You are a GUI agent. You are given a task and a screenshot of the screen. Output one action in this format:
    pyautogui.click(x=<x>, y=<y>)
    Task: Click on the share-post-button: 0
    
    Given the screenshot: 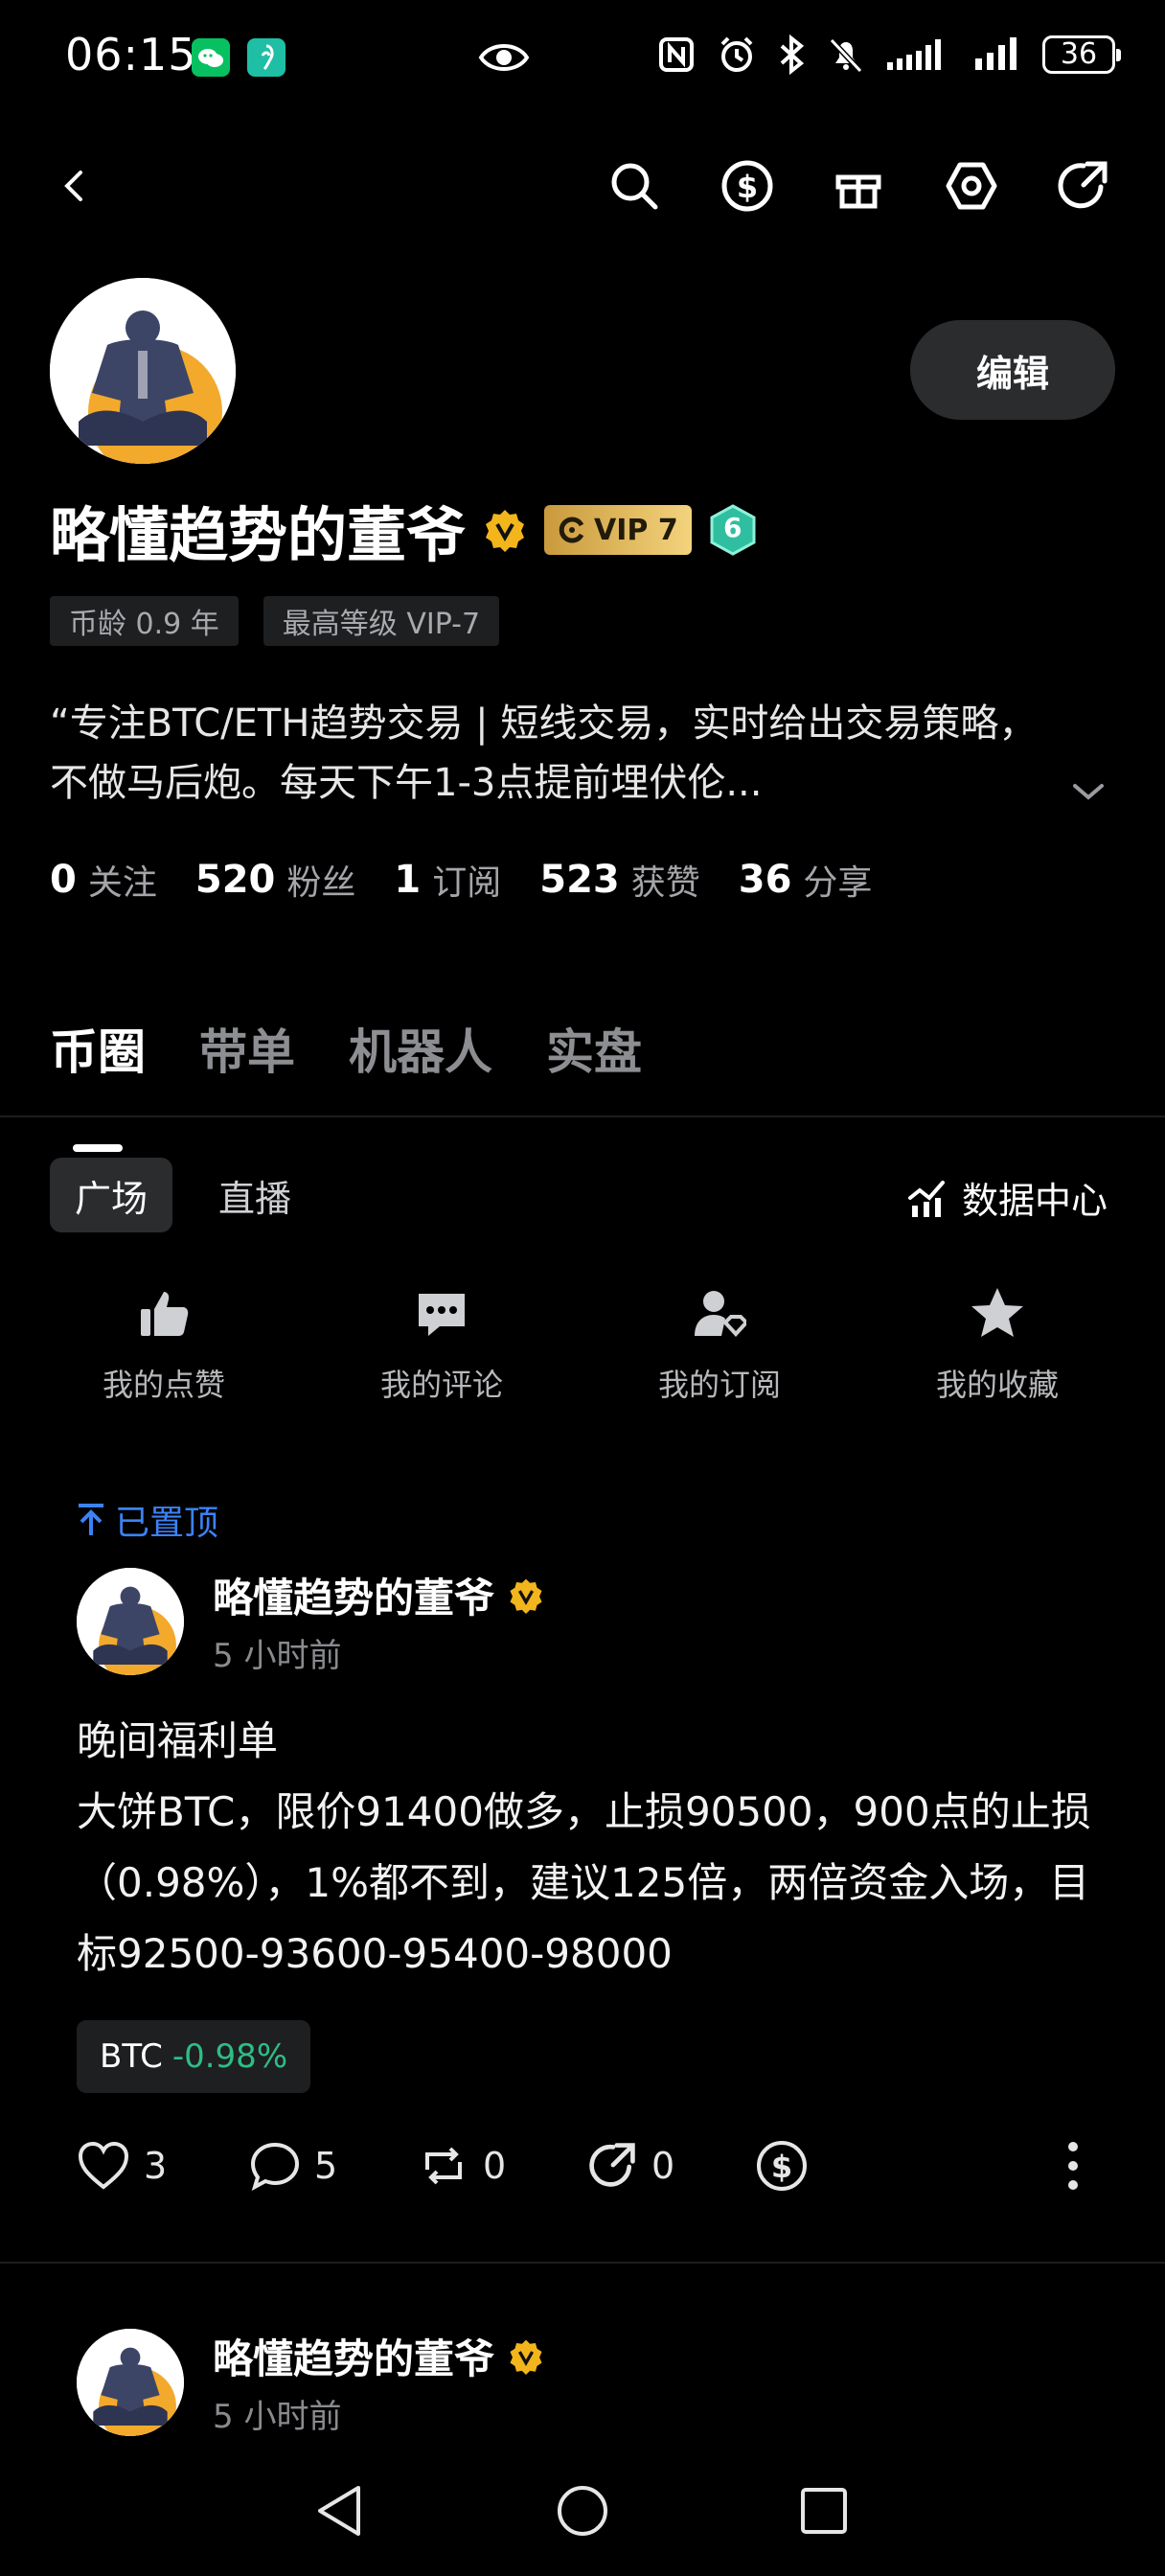 What is the action you would take?
    pyautogui.click(x=670, y=2166)
    